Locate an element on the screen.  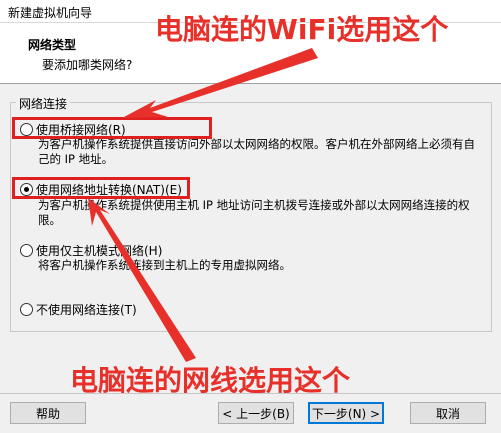
cancel-button: 取消 is located at coordinates (448, 413).